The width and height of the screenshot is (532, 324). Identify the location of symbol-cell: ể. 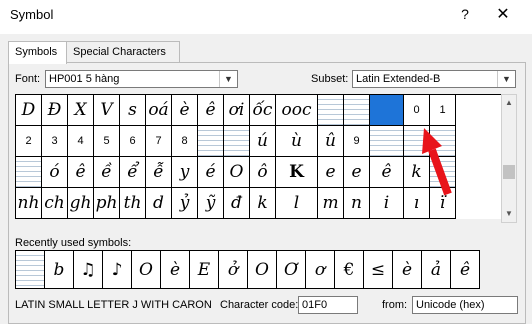
(133, 172).